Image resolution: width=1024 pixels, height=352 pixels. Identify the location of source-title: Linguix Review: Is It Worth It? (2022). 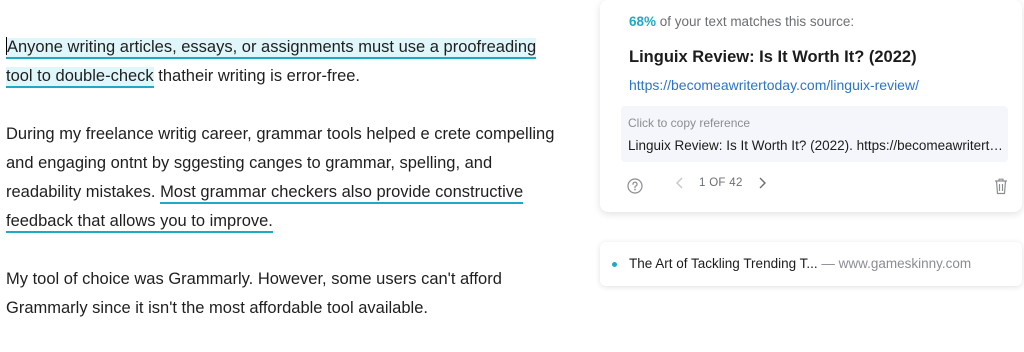
(773, 57).